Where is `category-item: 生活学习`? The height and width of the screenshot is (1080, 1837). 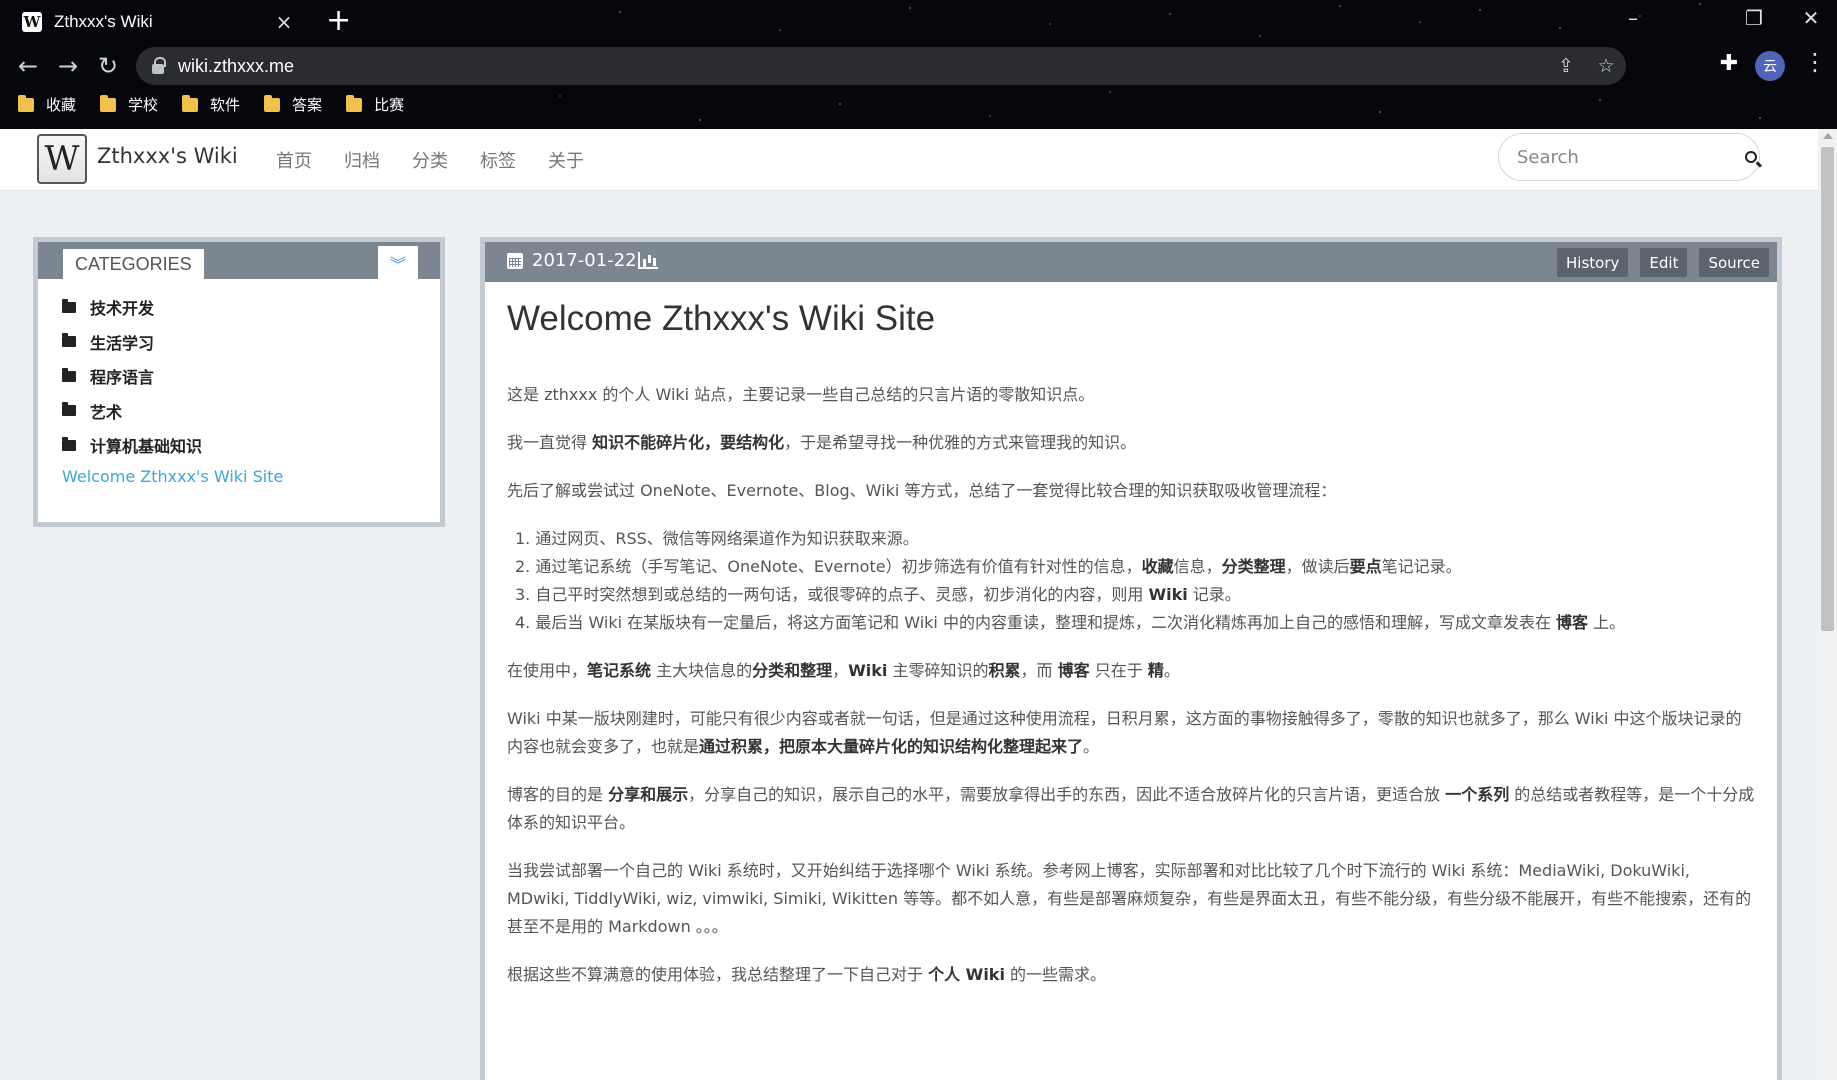
category-item: 生活学习 is located at coordinates (172, 342).